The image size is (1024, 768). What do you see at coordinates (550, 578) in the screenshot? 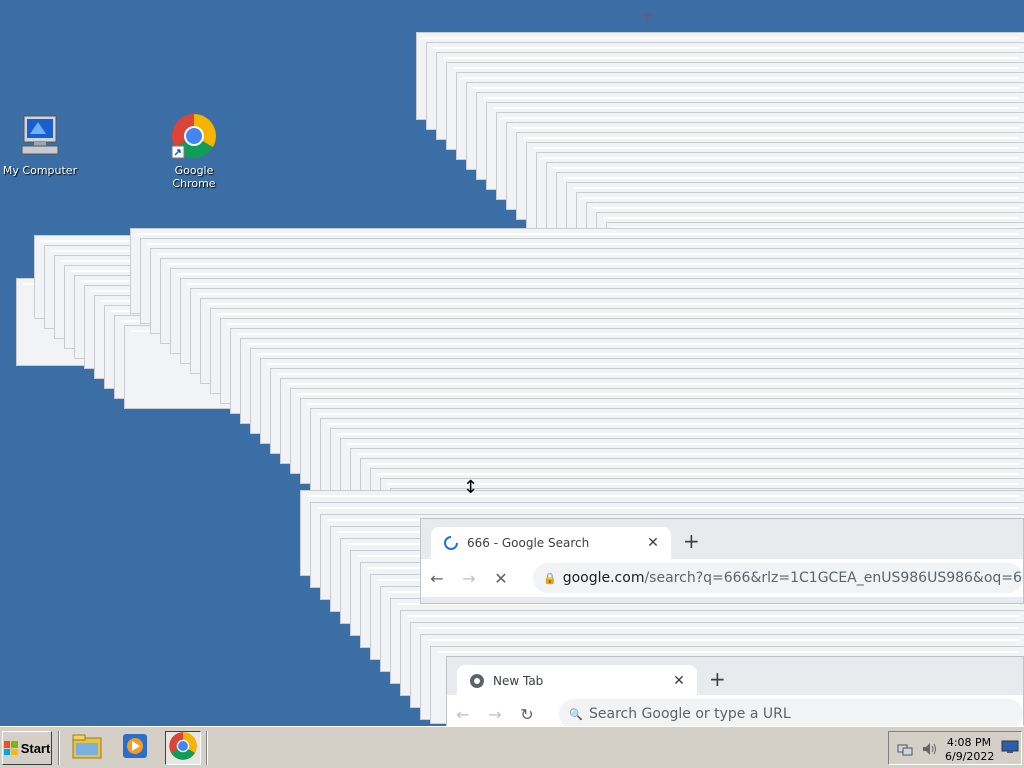
I see `lock-icon: 🔒` at bounding box center [550, 578].